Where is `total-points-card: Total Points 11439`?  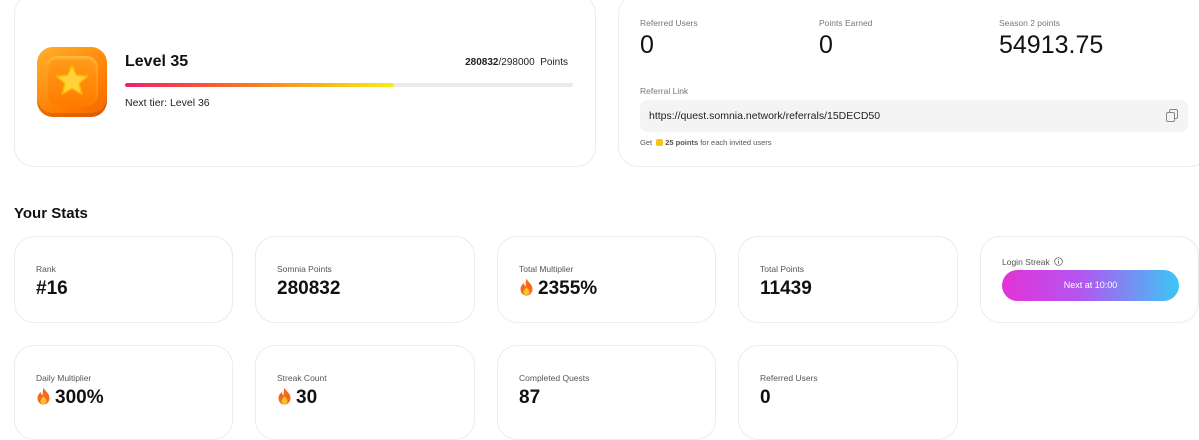
total-points-card: Total Points 11439 is located at coordinates (848, 279).